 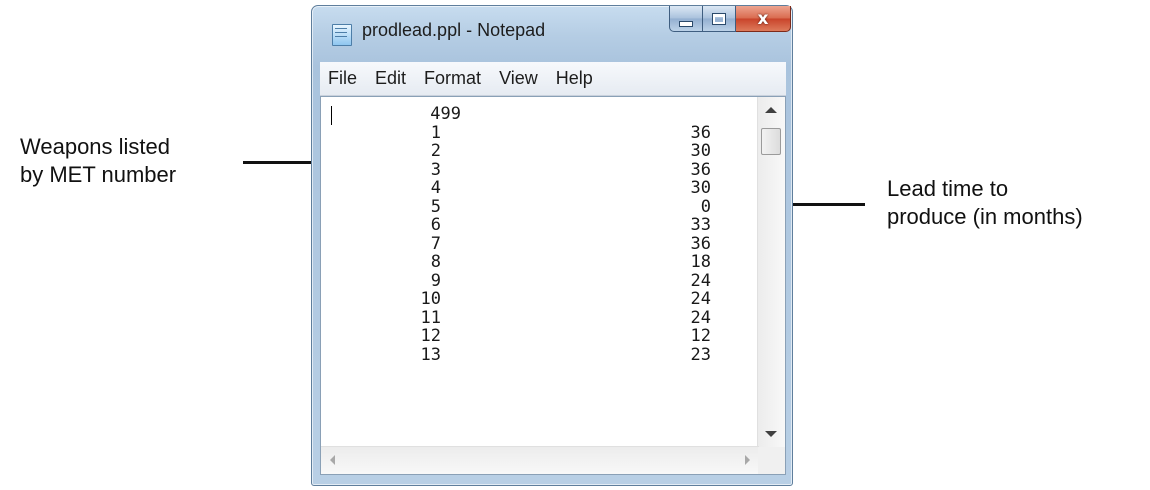 What do you see at coordinates (95, 146) in the screenshot?
I see `annotation-line: Weapons listed` at bounding box center [95, 146].